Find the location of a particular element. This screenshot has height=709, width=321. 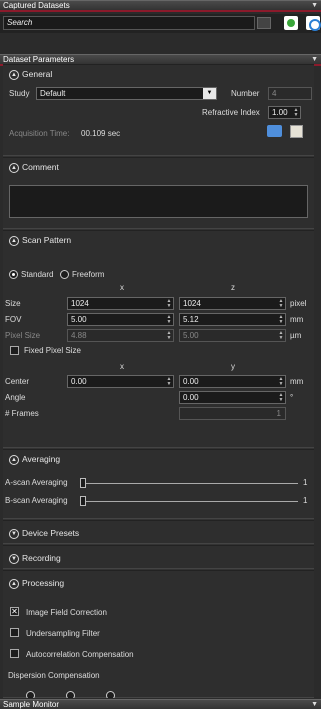

dispersion-compensation-label: Dispersion Compensation is located at coordinates (54, 675).